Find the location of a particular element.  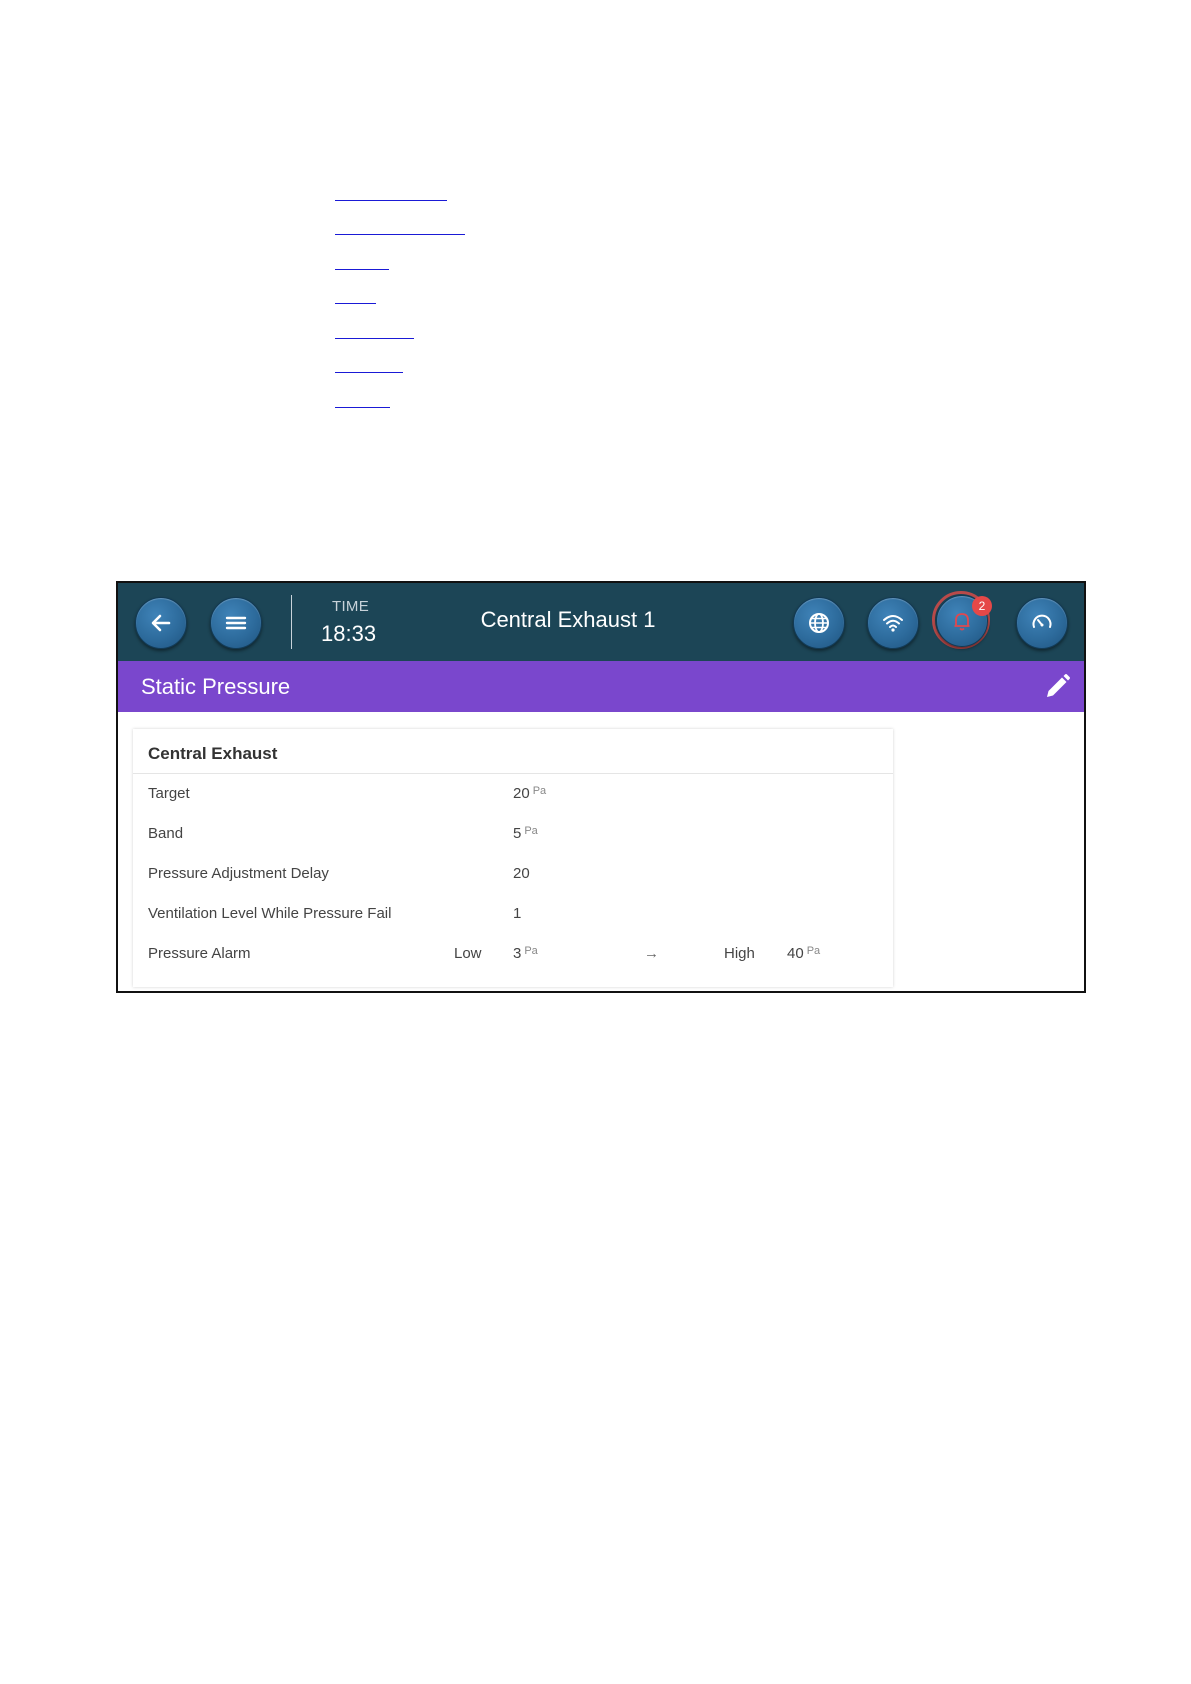

menu-icon is located at coordinates (236, 623).